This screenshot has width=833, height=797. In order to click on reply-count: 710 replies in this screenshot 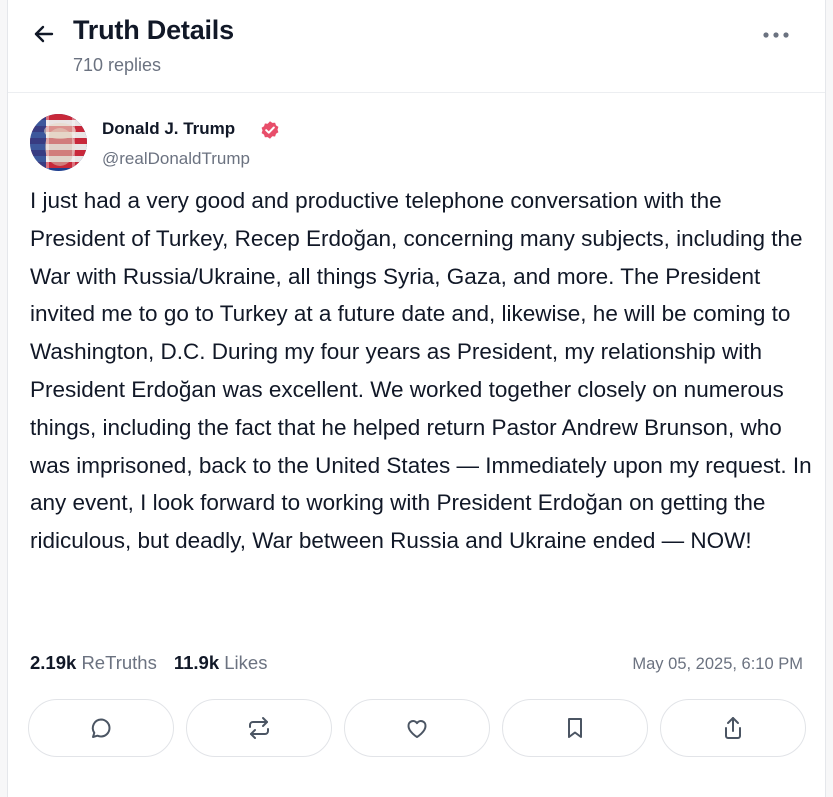, I will do `click(117, 65)`.